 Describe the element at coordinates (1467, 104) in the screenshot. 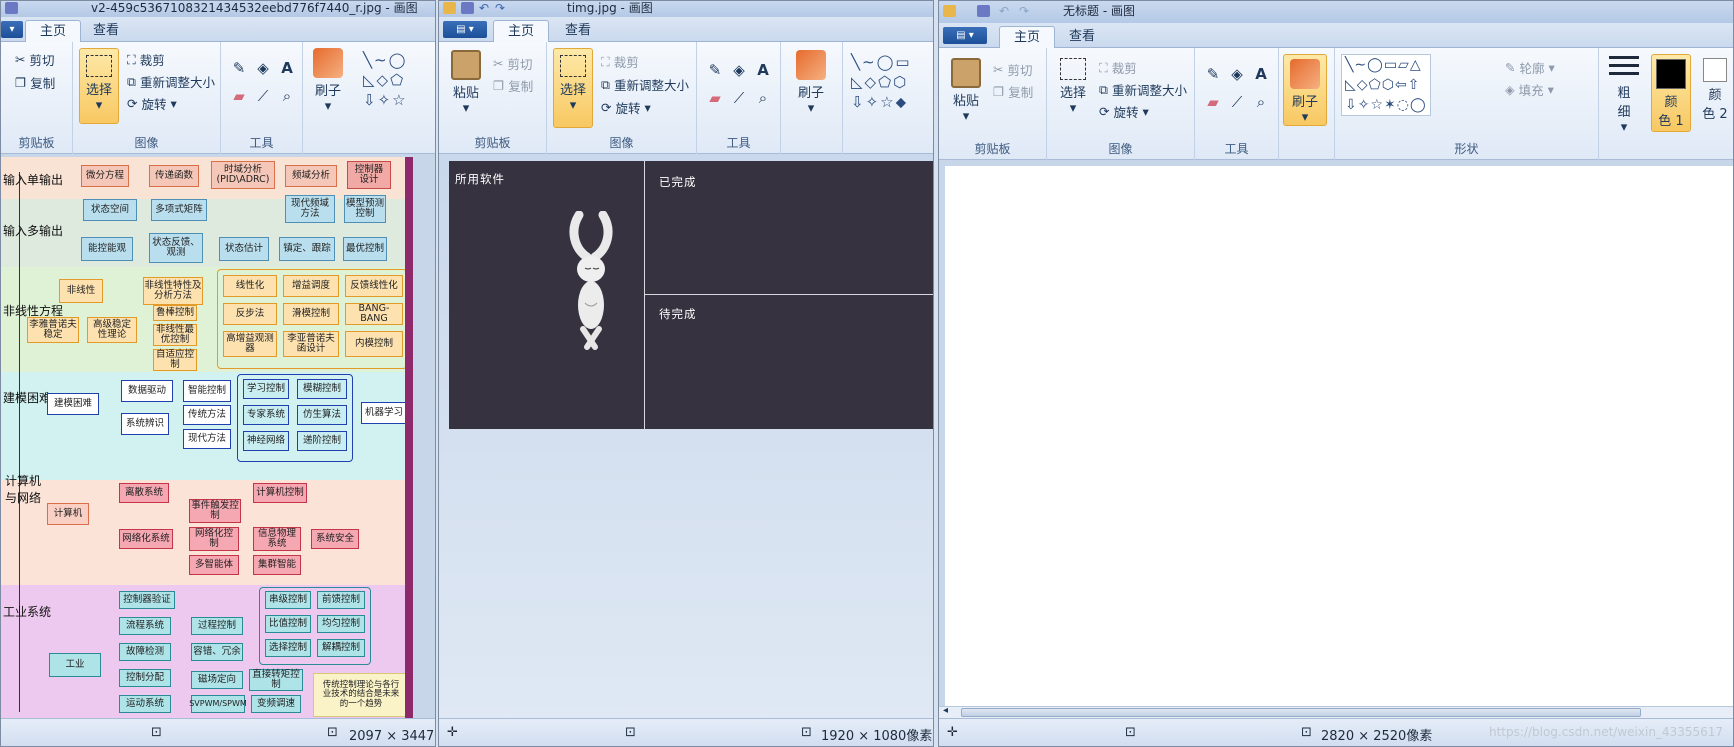

I see `shapes-group: ╲∼◯▭▱△ ◺◇⬠⬡⇦⇧ ⇩✧☆✶◌◯ ✎ 轮廓 ▾ ◈ 填充 ▾ 形状` at that location.